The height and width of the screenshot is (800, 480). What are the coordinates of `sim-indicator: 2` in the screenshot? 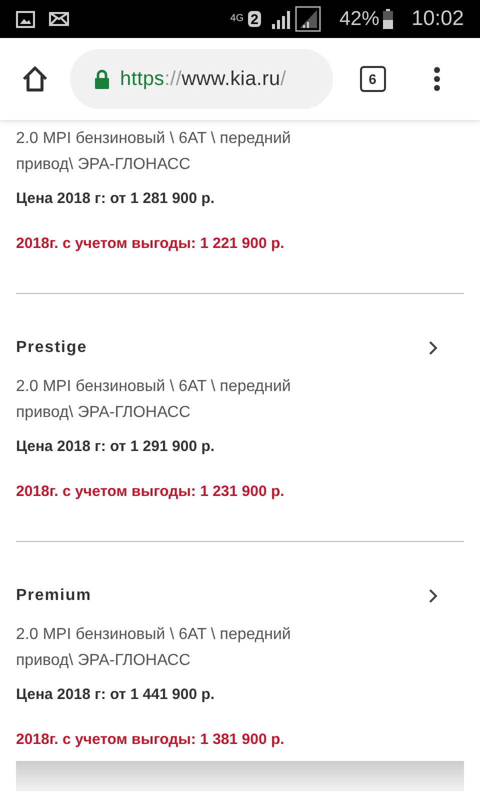 It's located at (255, 19).